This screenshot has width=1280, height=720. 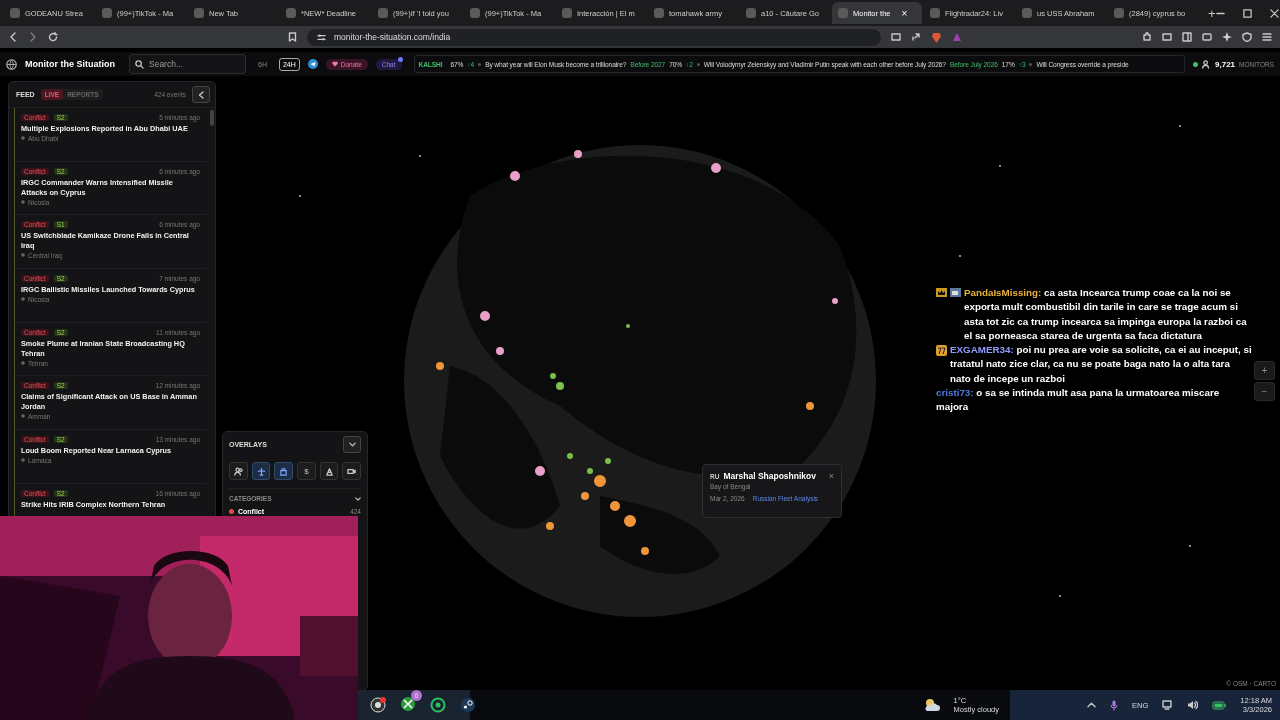 I want to click on close-icon, so click(x=1274, y=13).